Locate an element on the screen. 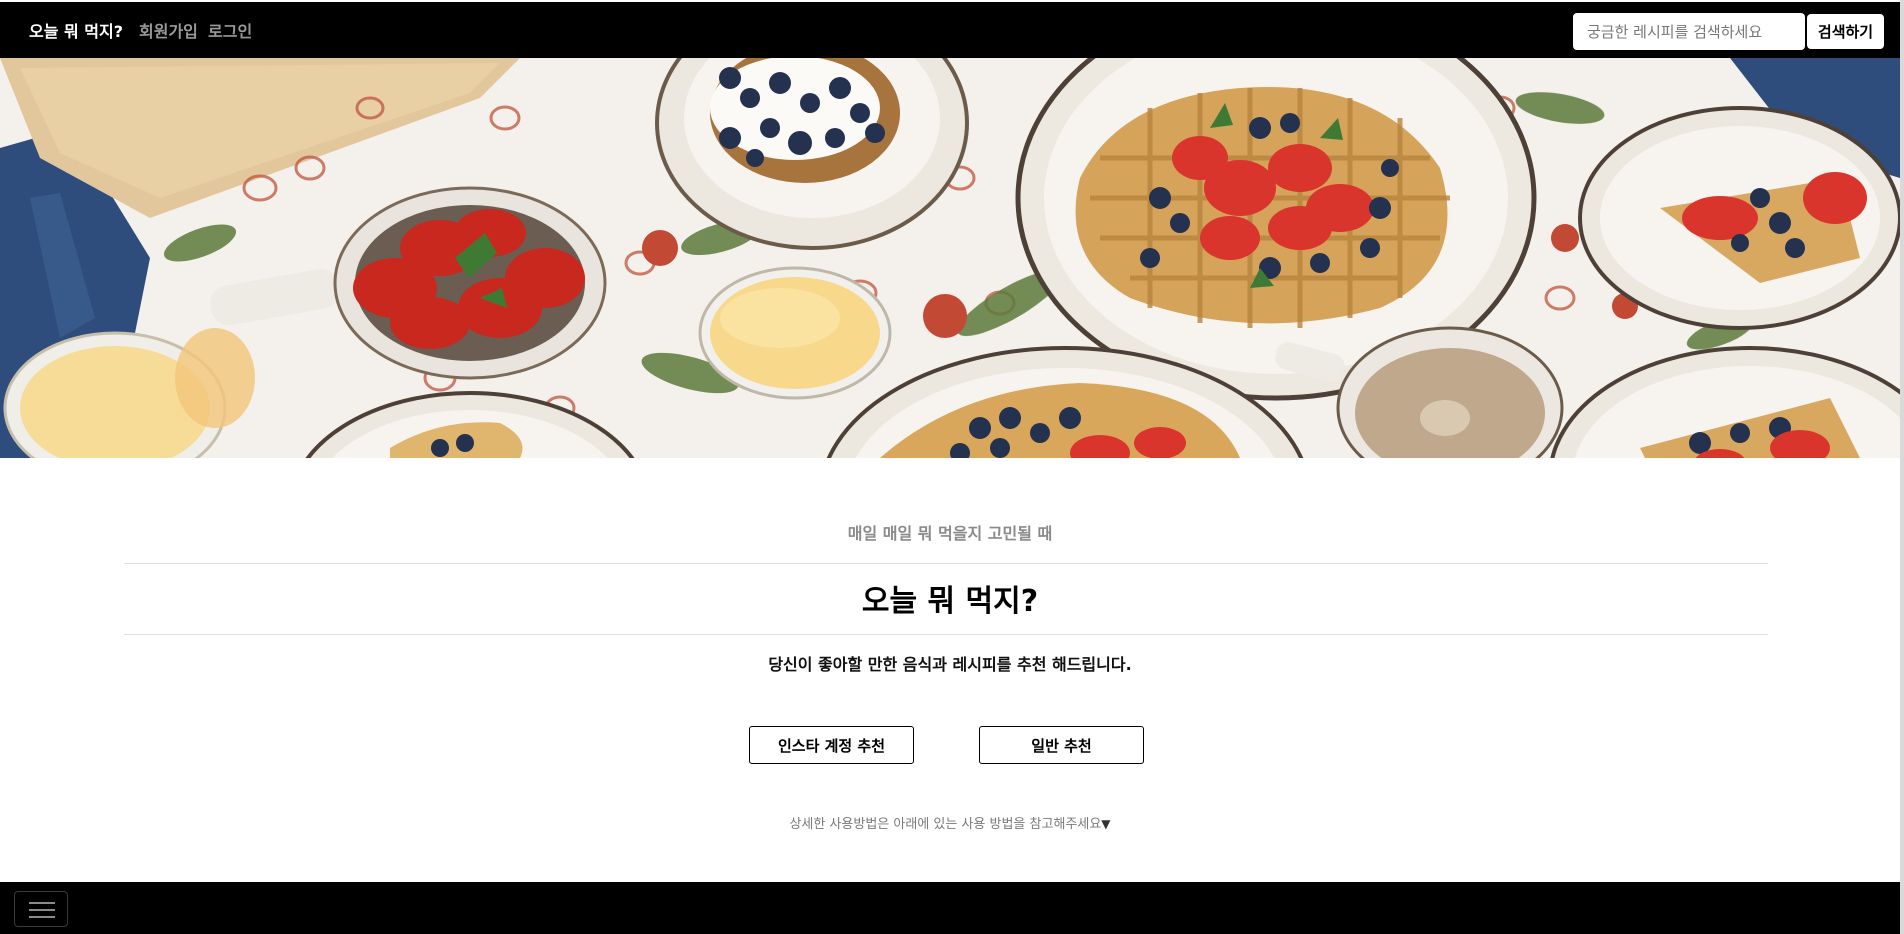 This screenshot has width=1904, height=934. top-navbar: 오늘 뭐 먹지? 회원가입 로그인 검색하기 is located at coordinates (950, 30).